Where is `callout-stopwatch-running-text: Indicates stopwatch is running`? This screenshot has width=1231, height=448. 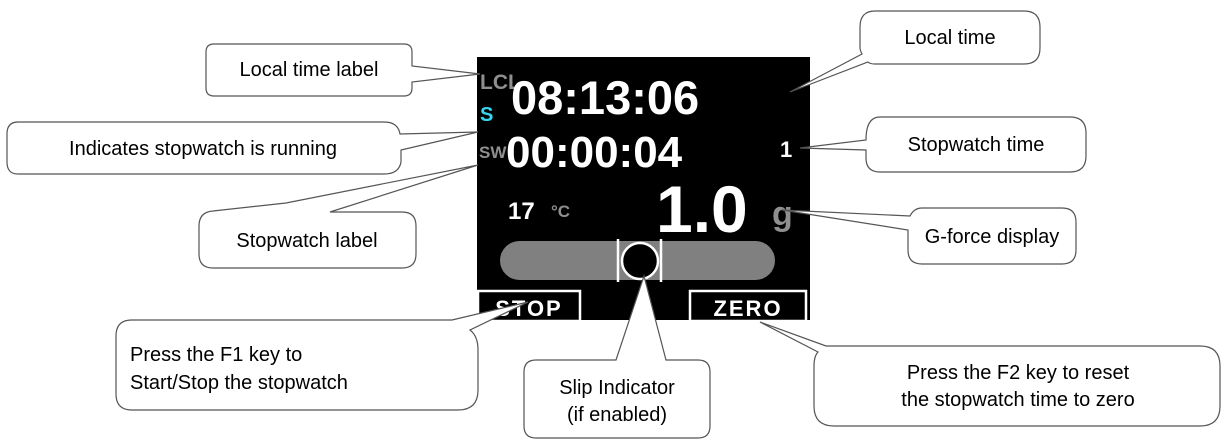 callout-stopwatch-running-text: Indicates stopwatch is running is located at coordinates (203, 149).